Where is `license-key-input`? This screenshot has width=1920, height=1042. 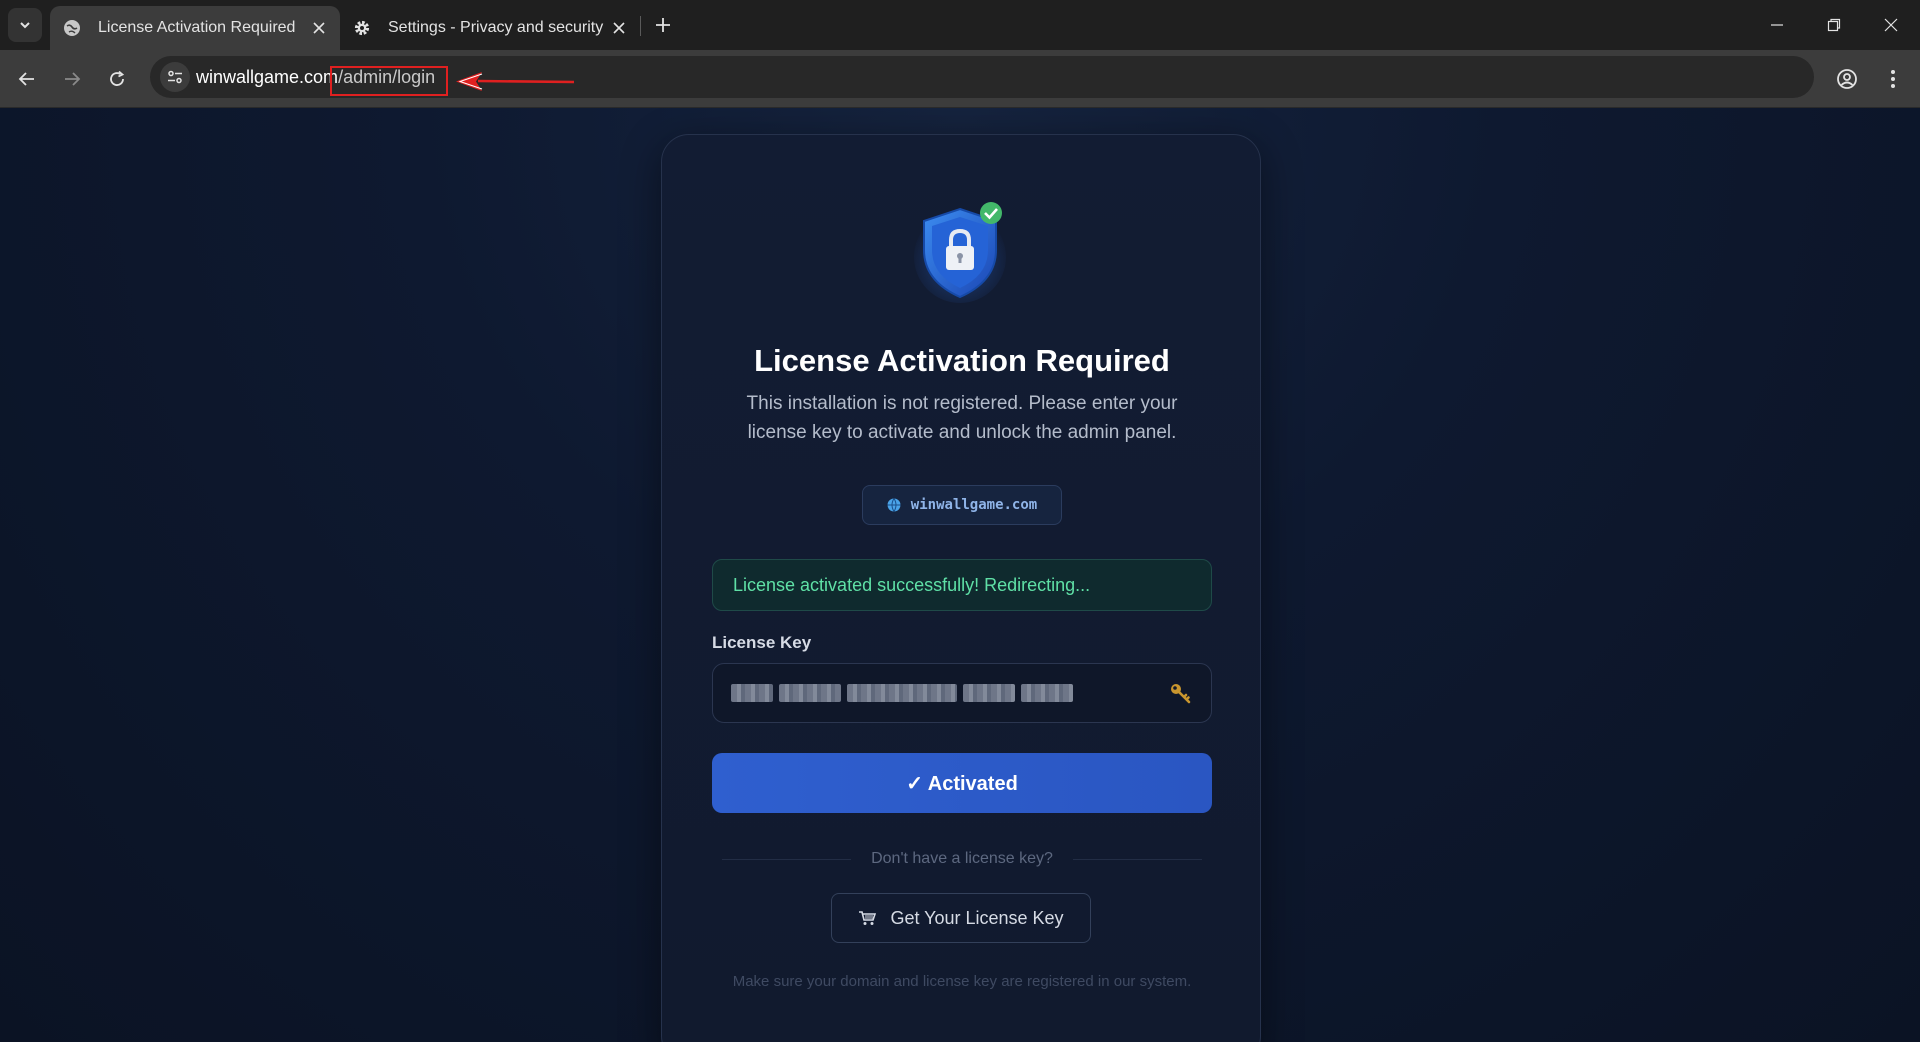
license-key-input is located at coordinates (962, 693).